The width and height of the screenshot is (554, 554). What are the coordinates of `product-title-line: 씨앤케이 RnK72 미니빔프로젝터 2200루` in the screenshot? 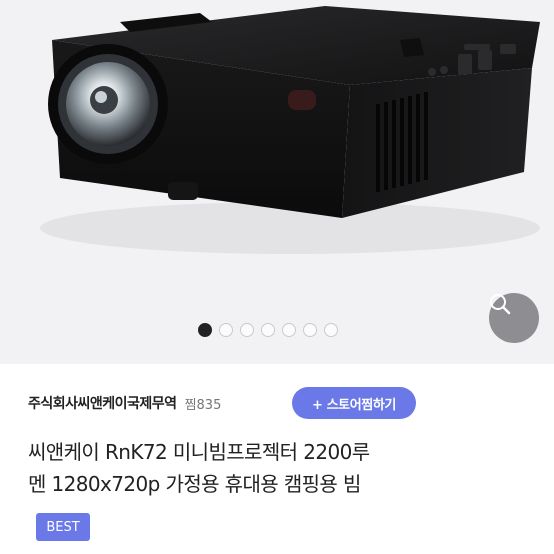 It's located at (199, 452).